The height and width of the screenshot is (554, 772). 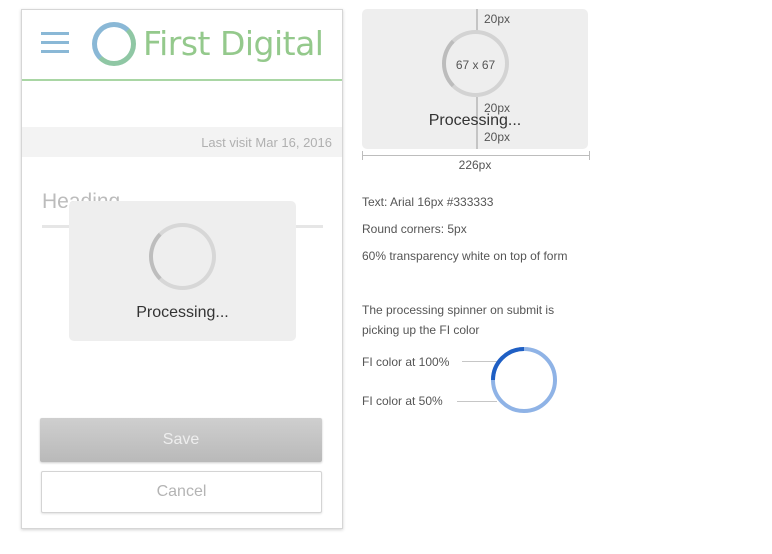 I want to click on note-transparency: 60% transparency white on top of form, so click(x=465, y=256).